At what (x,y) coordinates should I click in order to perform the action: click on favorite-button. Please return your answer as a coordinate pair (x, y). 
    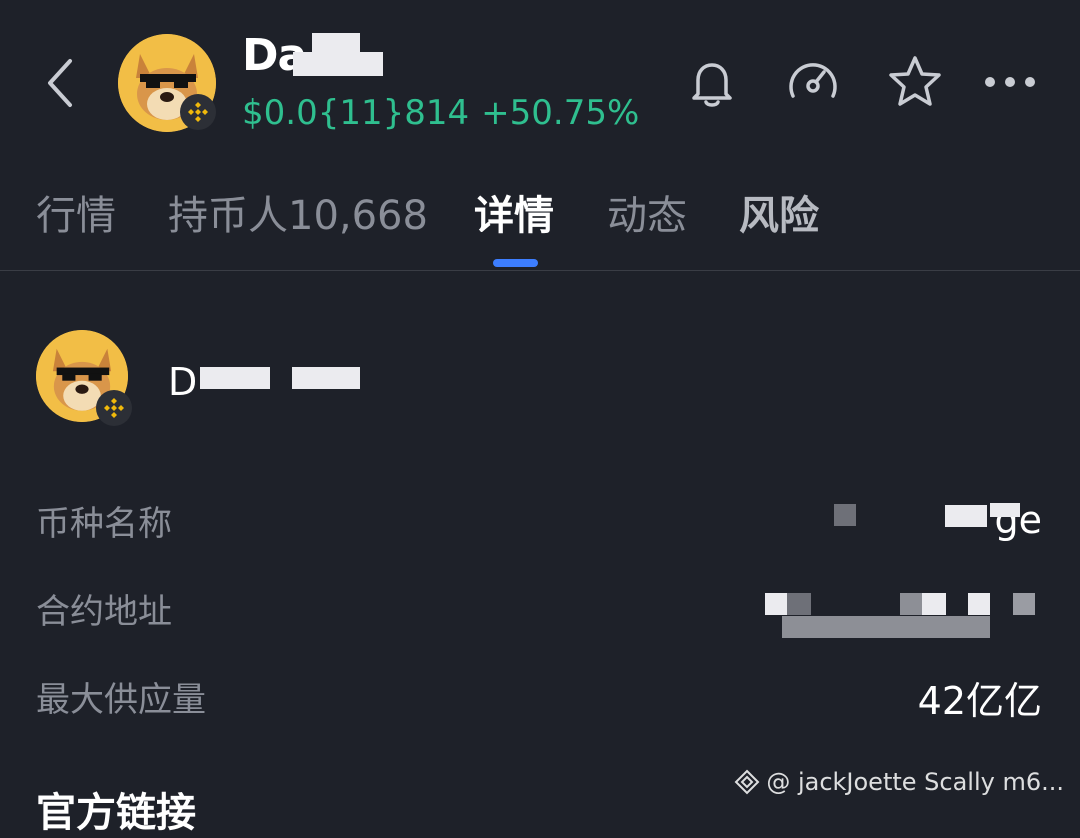
    Looking at the image, I should click on (915, 82).